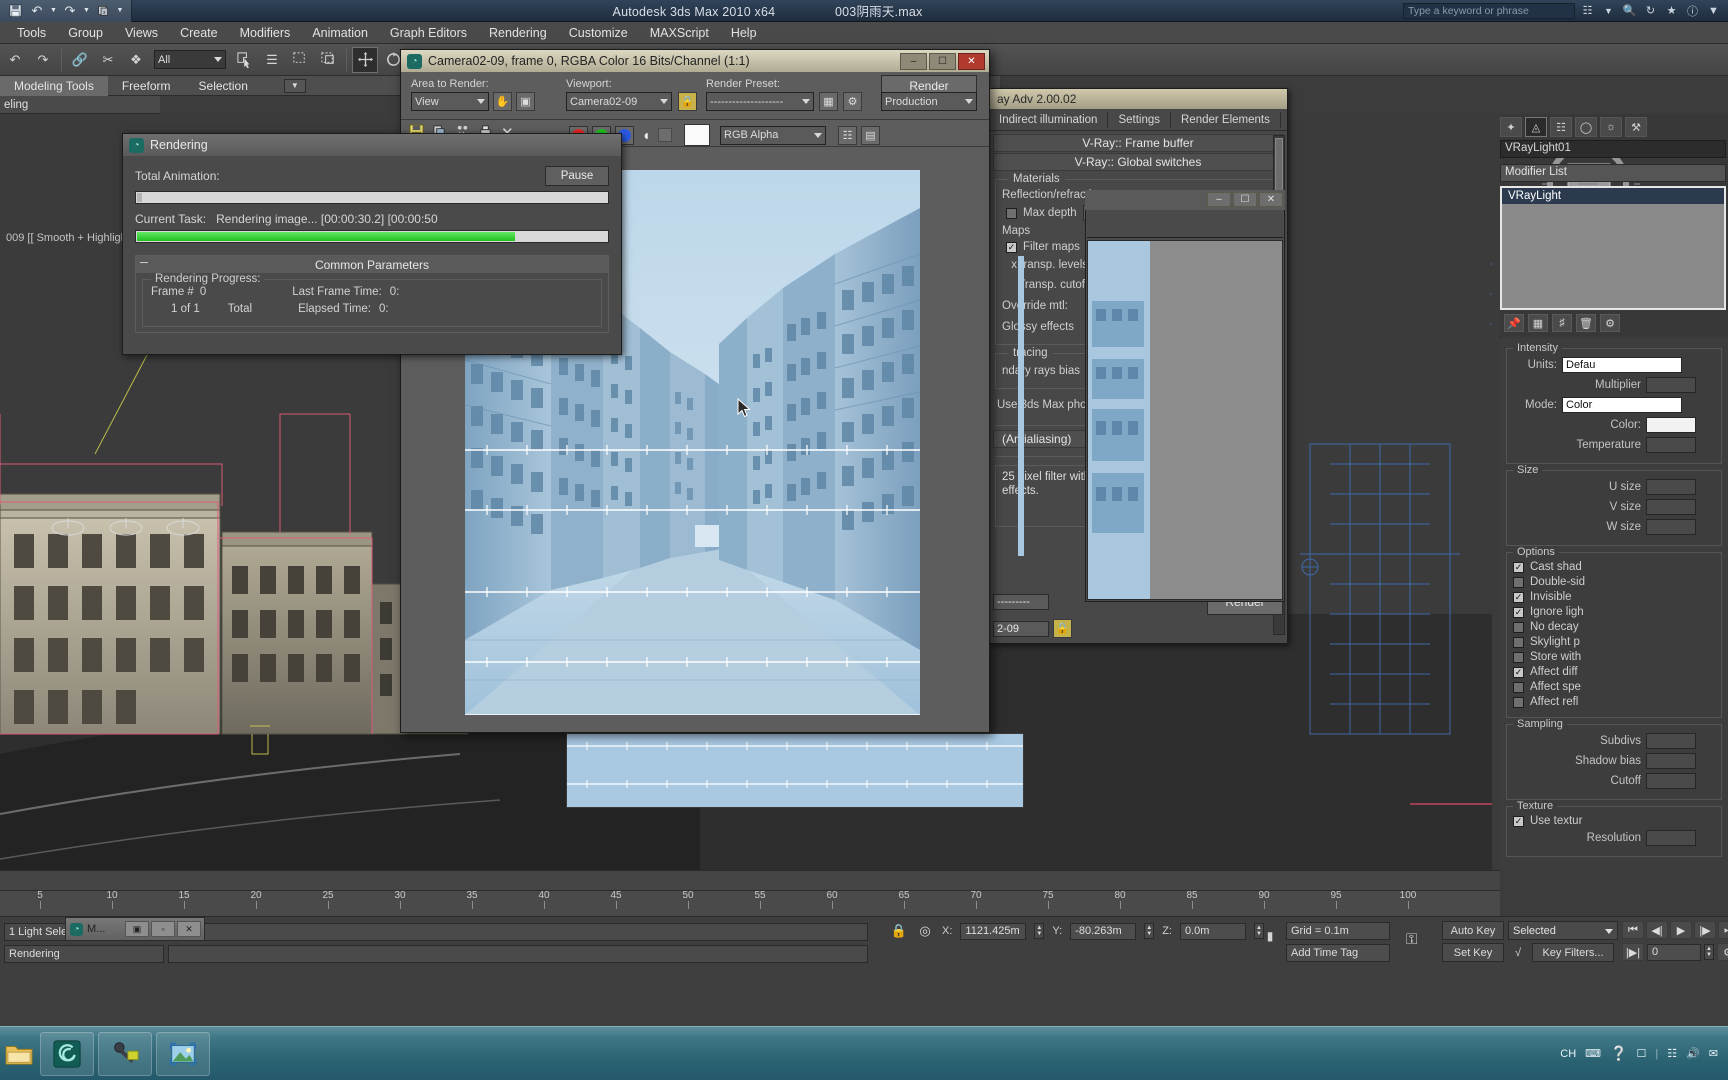 The height and width of the screenshot is (1080, 1728). Describe the element at coordinates (1271, 199) in the screenshot. I see `vfb-close-button: ✕` at that location.